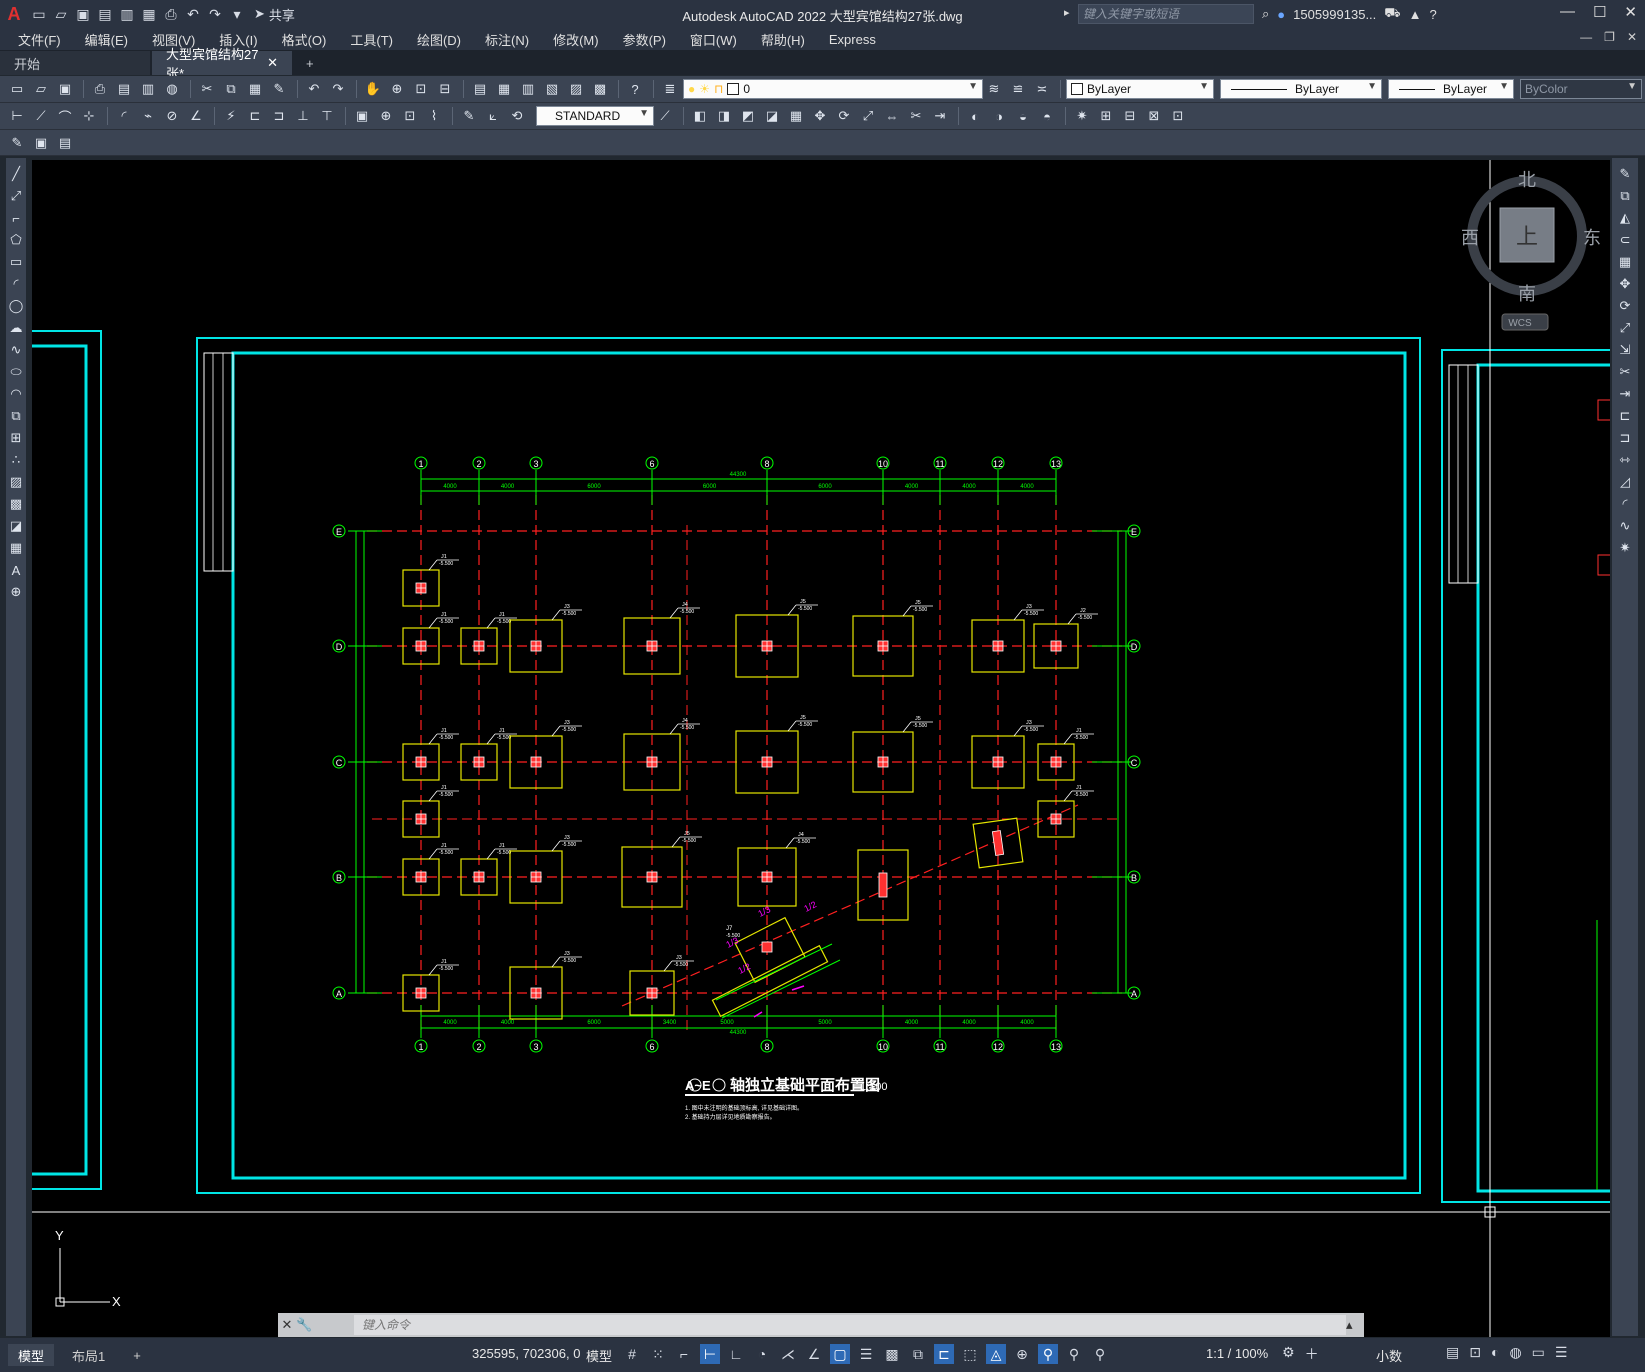 This screenshot has height=1372, width=1645. What do you see at coordinates (88, 1355) in the screenshot?
I see `layout-tab-layout1: 布局1` at bounding box center [88, 1355].